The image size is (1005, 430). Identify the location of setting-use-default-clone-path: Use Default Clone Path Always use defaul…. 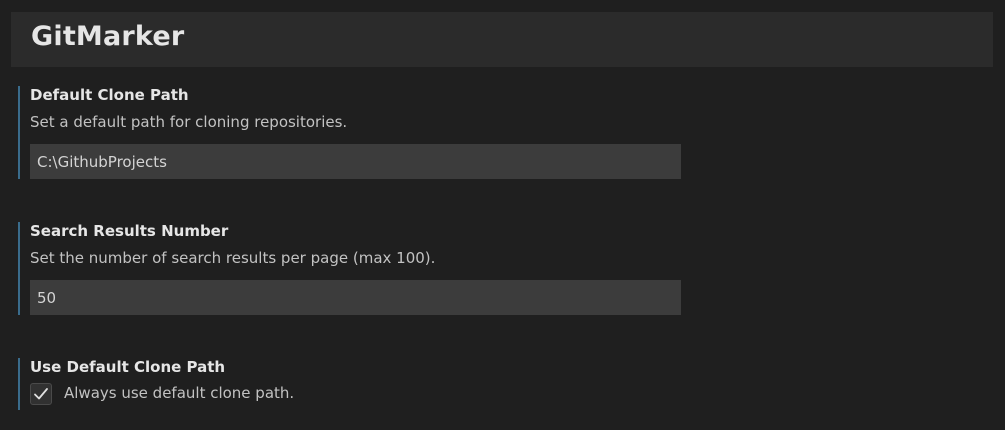
(368, 384).